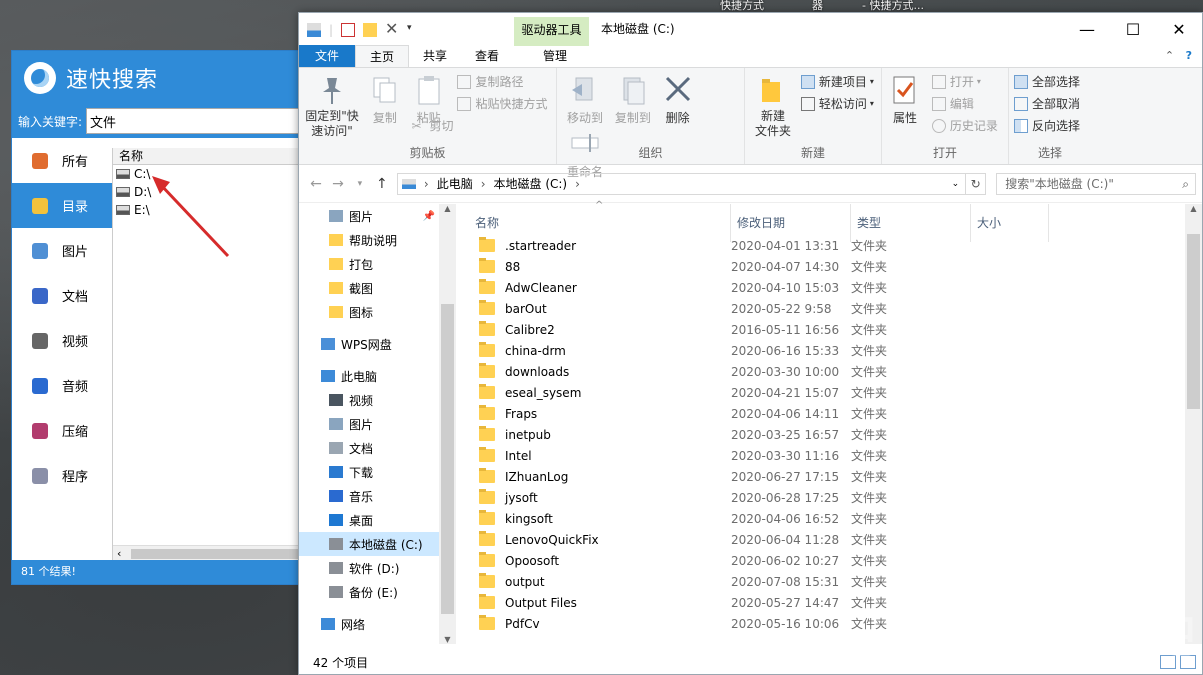 This screenshot has height=675, width=1203. What do you see at coordinates (835, 413) in the screenshot?
I see `file-row: Fraps 2020-04-06 14:11 文件夹` at bounding box center [835, 413].